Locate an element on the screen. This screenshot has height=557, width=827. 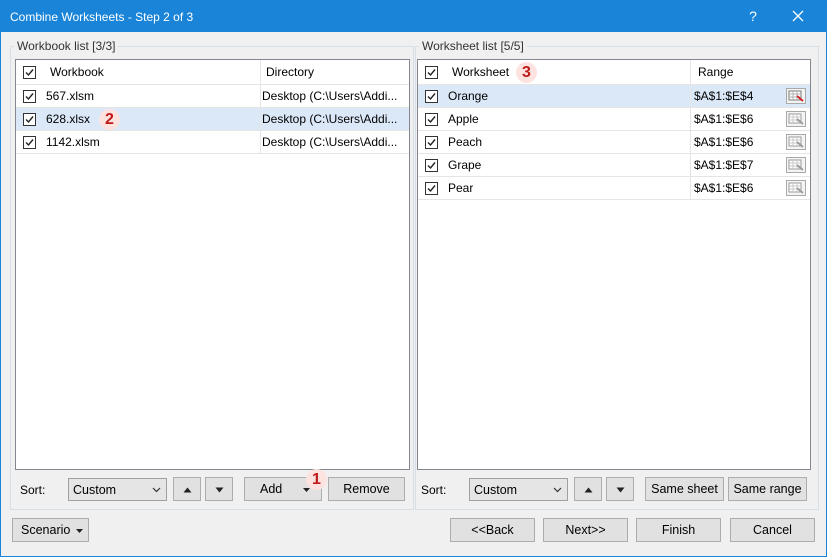
worksheet-move-down-button is located at coordinates (620, 489).